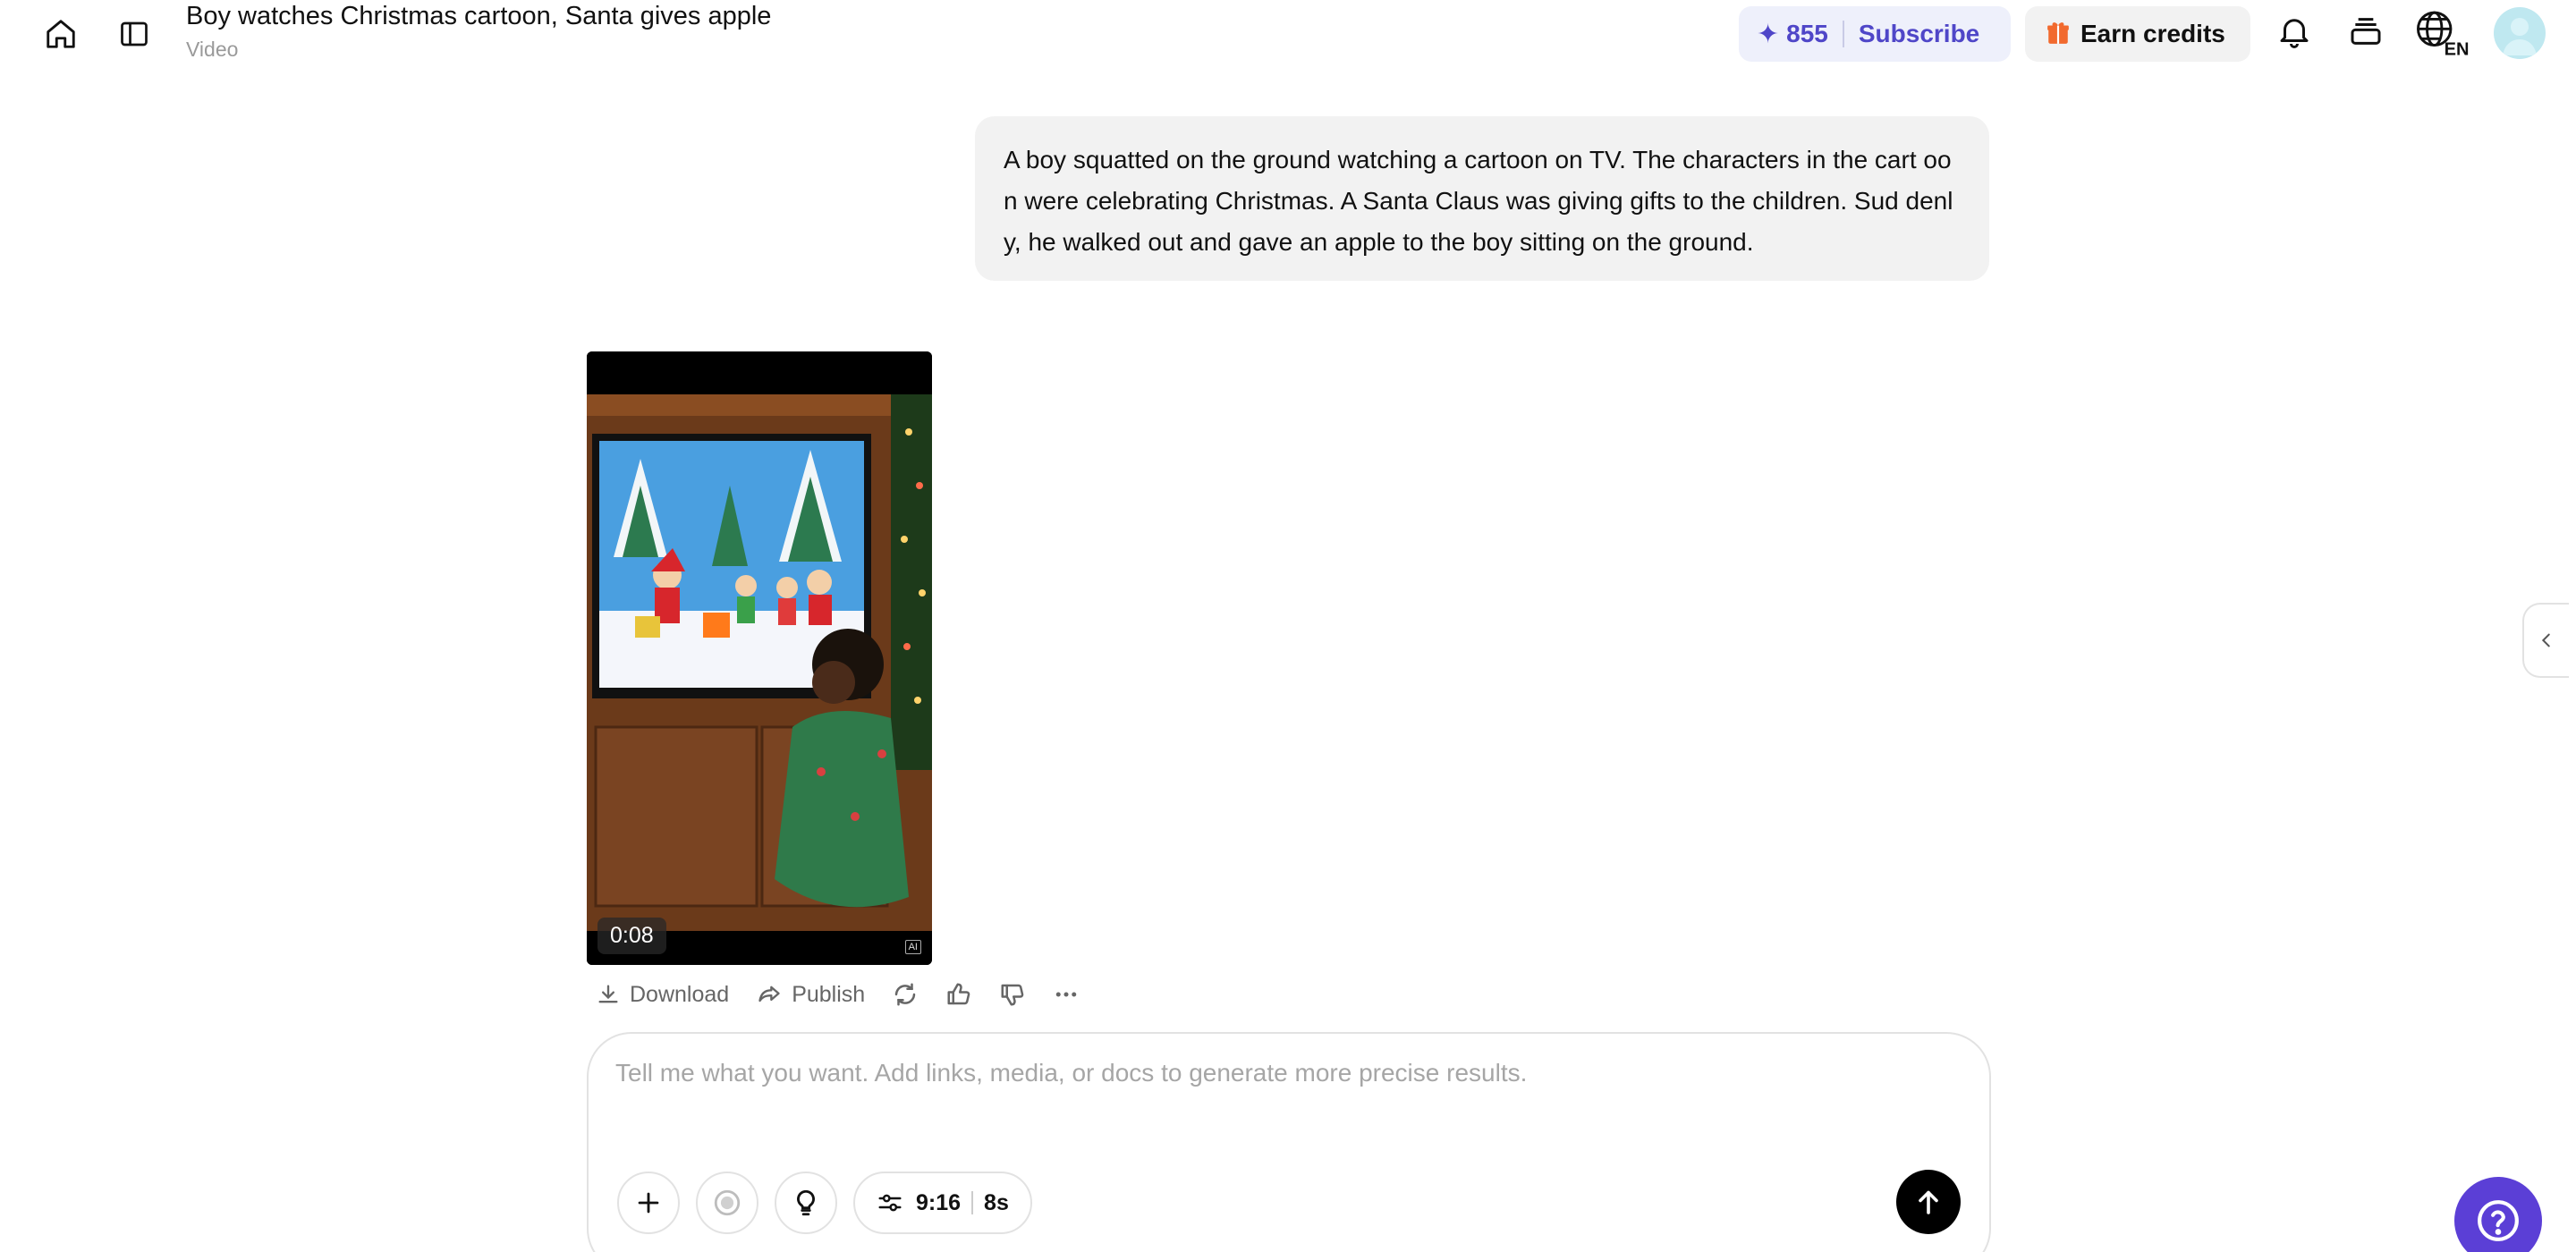  I want to click on arrow-up-icon, so click(1928, 1202).